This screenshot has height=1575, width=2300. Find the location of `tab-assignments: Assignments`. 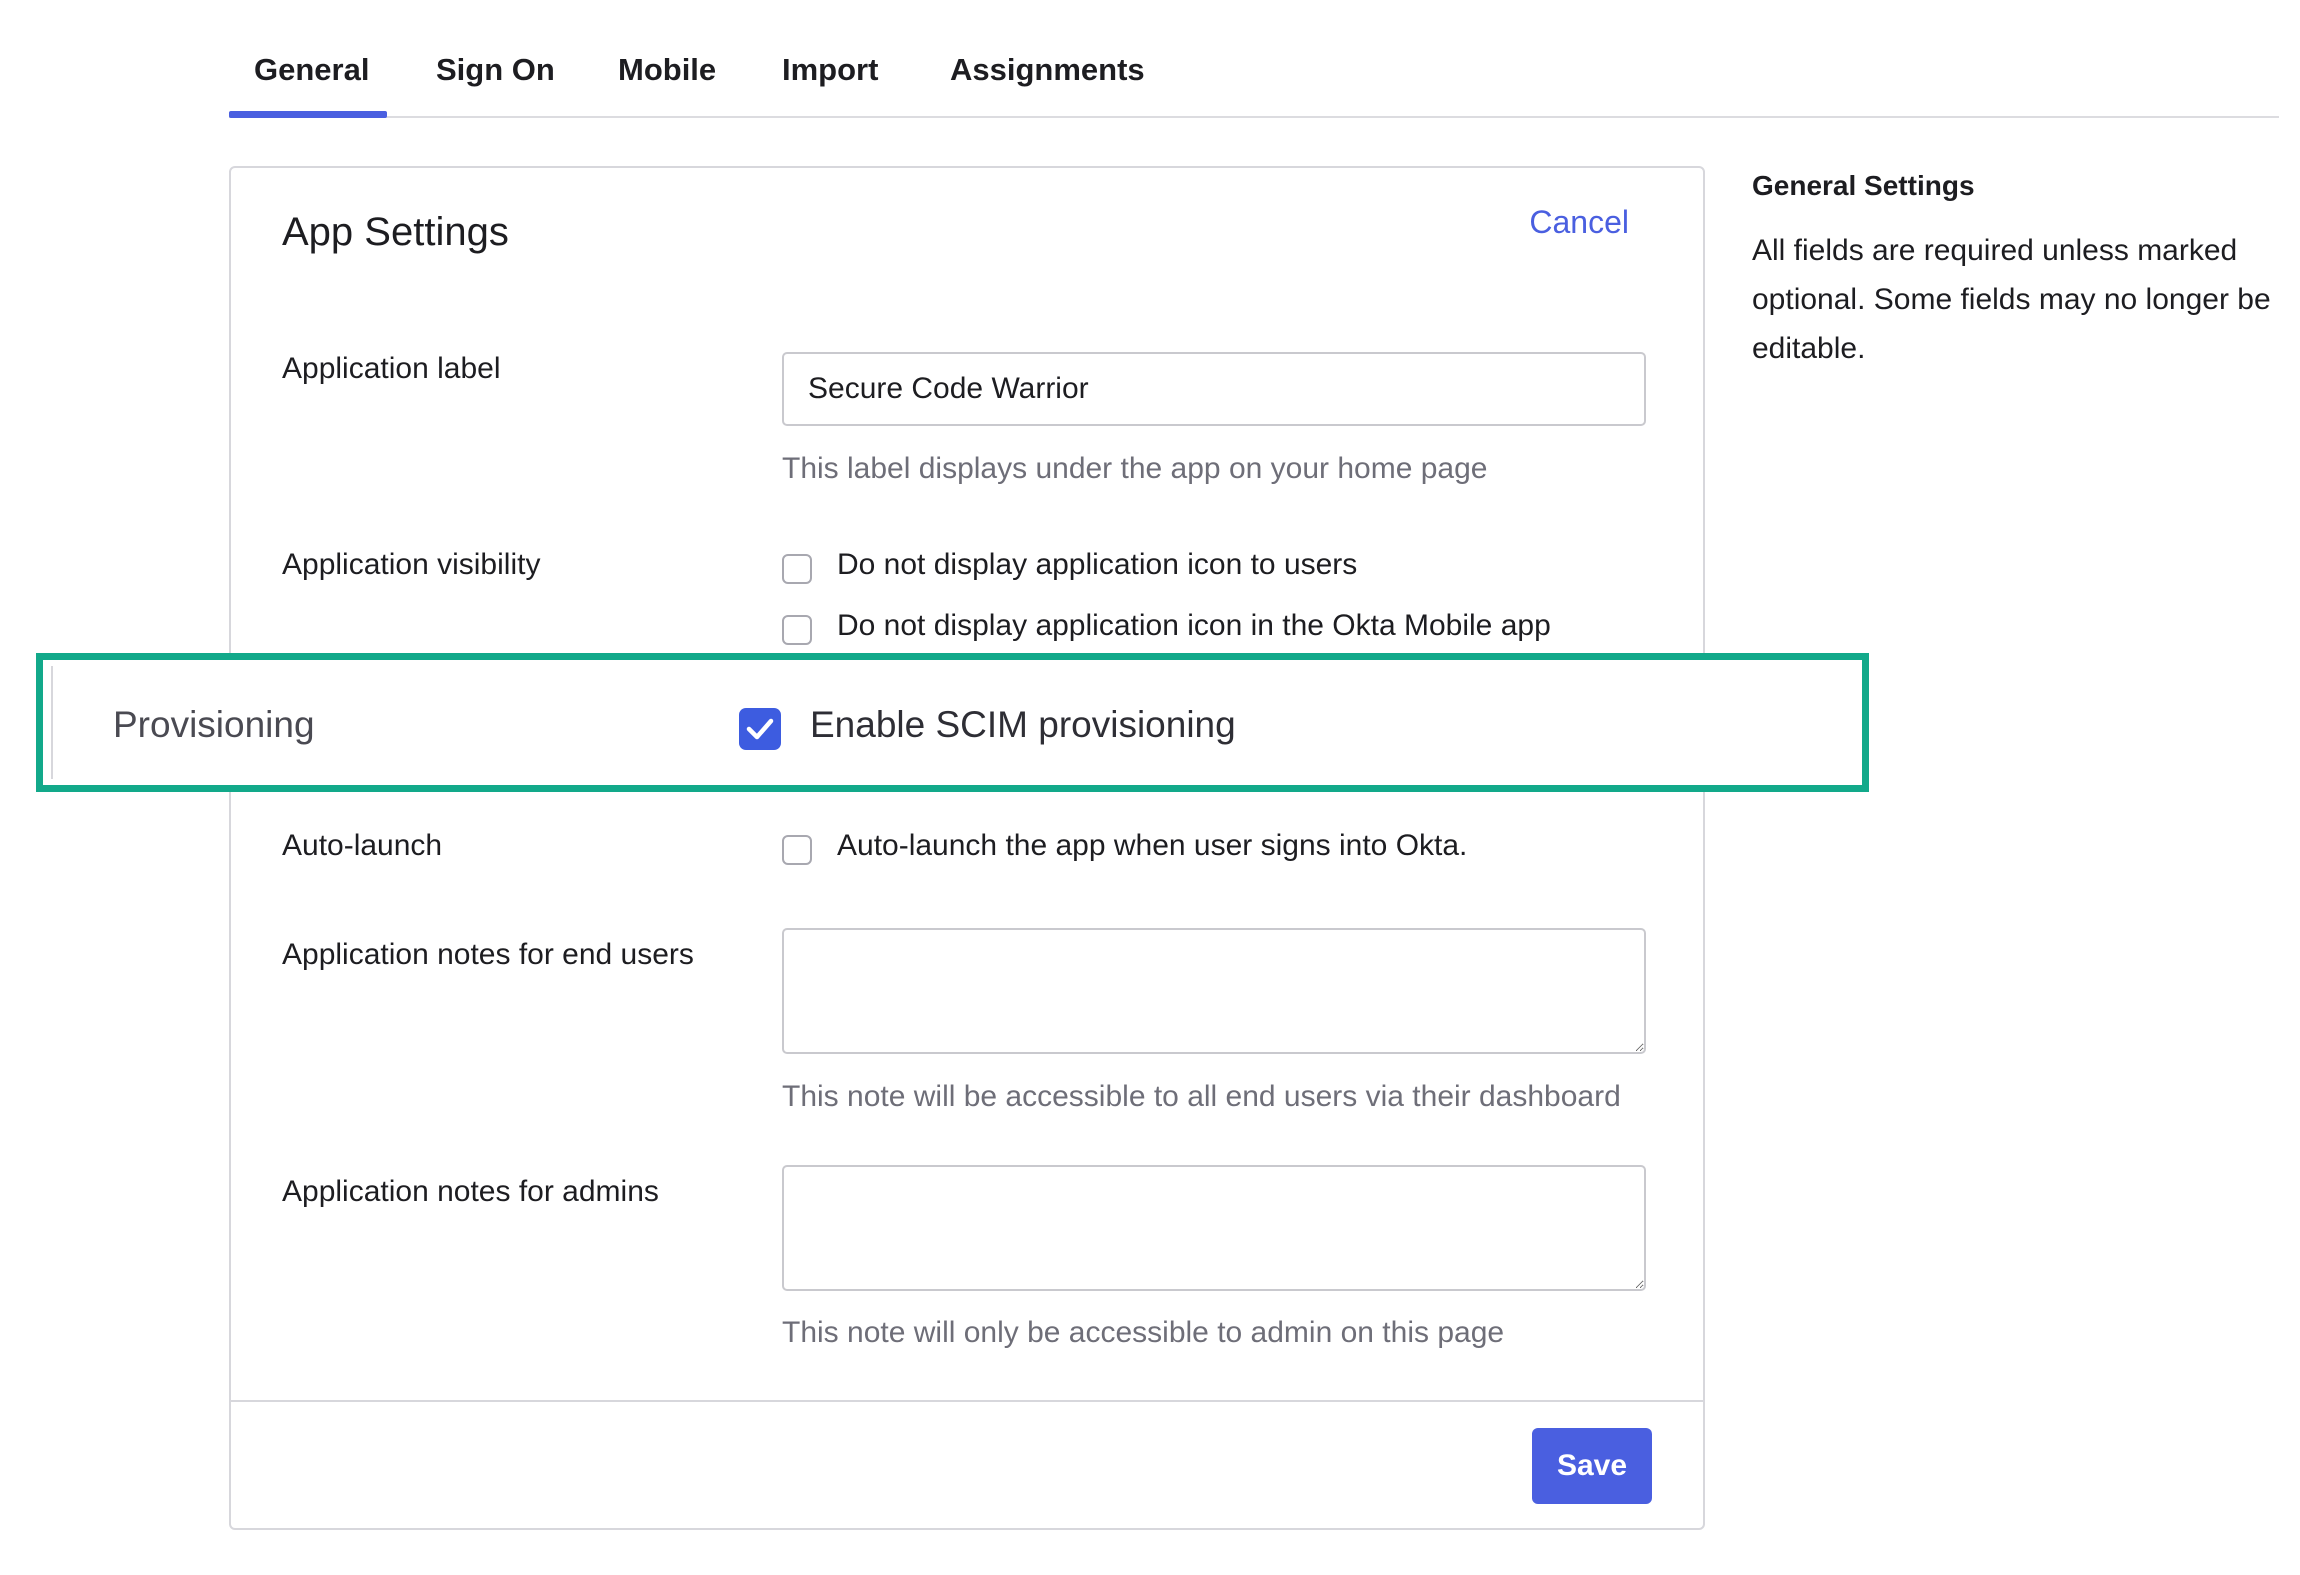

tab-assignments: Assignments is located at coordinates (1047, 70).